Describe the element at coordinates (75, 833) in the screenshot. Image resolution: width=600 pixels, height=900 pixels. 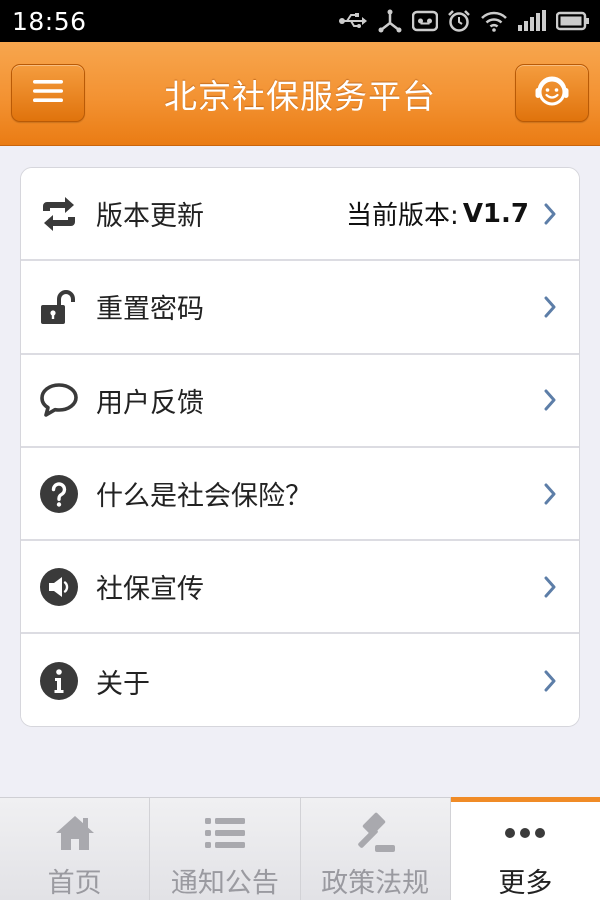
I see `home-icon` at that location.